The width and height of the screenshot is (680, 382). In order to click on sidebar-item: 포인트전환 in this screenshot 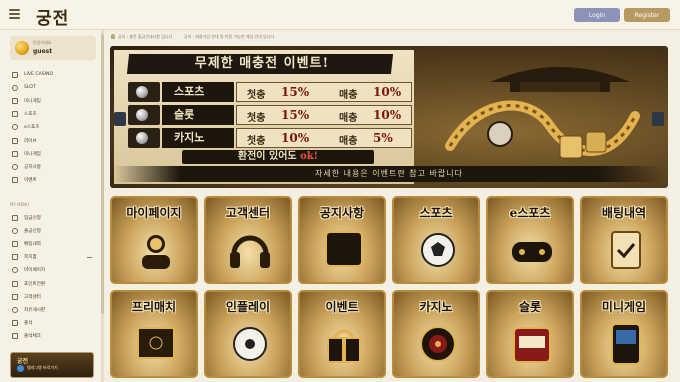, I will do `click(53, 283)`.